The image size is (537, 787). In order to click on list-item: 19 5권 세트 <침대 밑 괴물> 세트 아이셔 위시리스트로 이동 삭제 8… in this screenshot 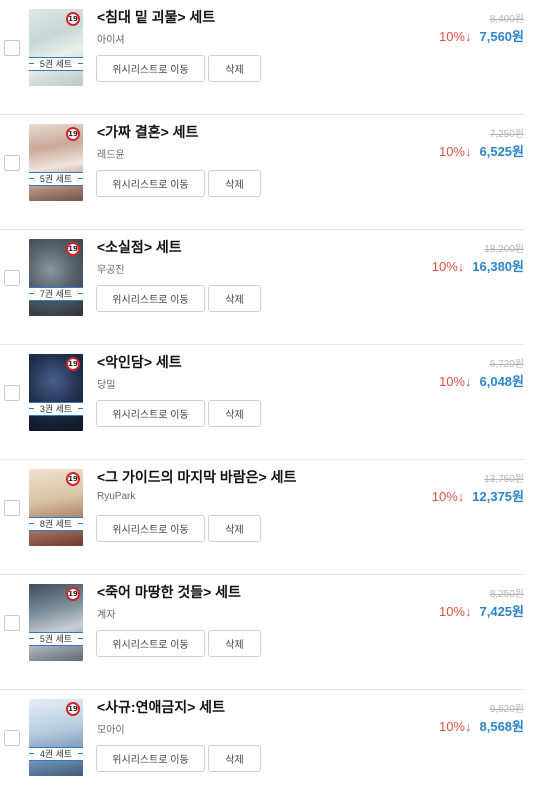, I will do `click(268, 57)`.